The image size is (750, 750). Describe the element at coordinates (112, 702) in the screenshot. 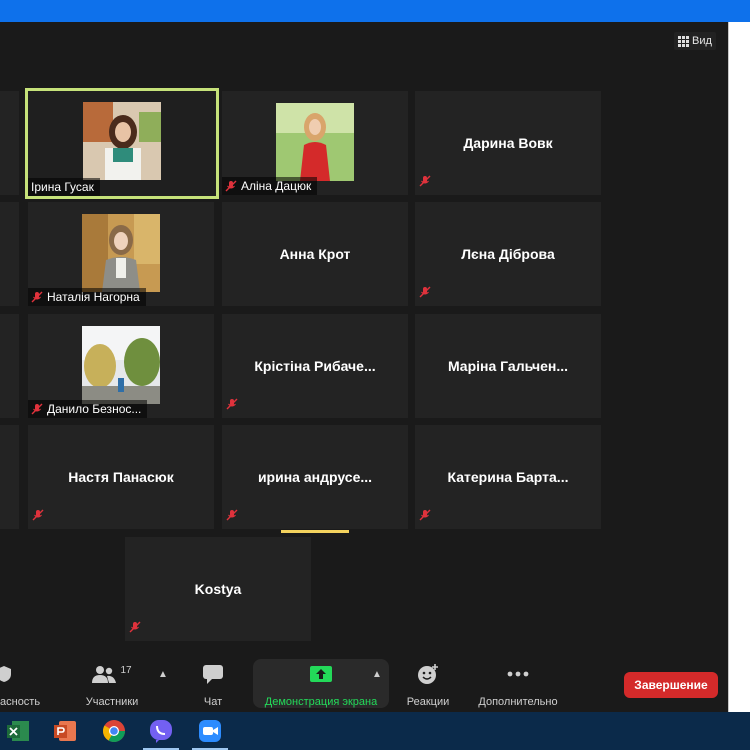

I see `participants-label: Участники` at that location.